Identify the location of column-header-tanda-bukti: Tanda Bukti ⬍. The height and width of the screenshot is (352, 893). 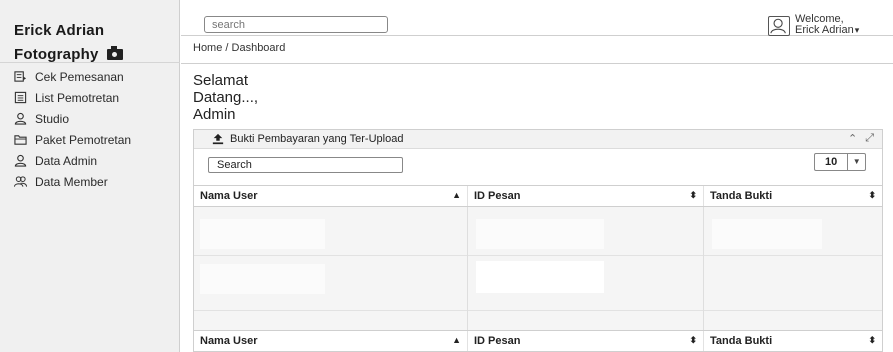
(793, 196).